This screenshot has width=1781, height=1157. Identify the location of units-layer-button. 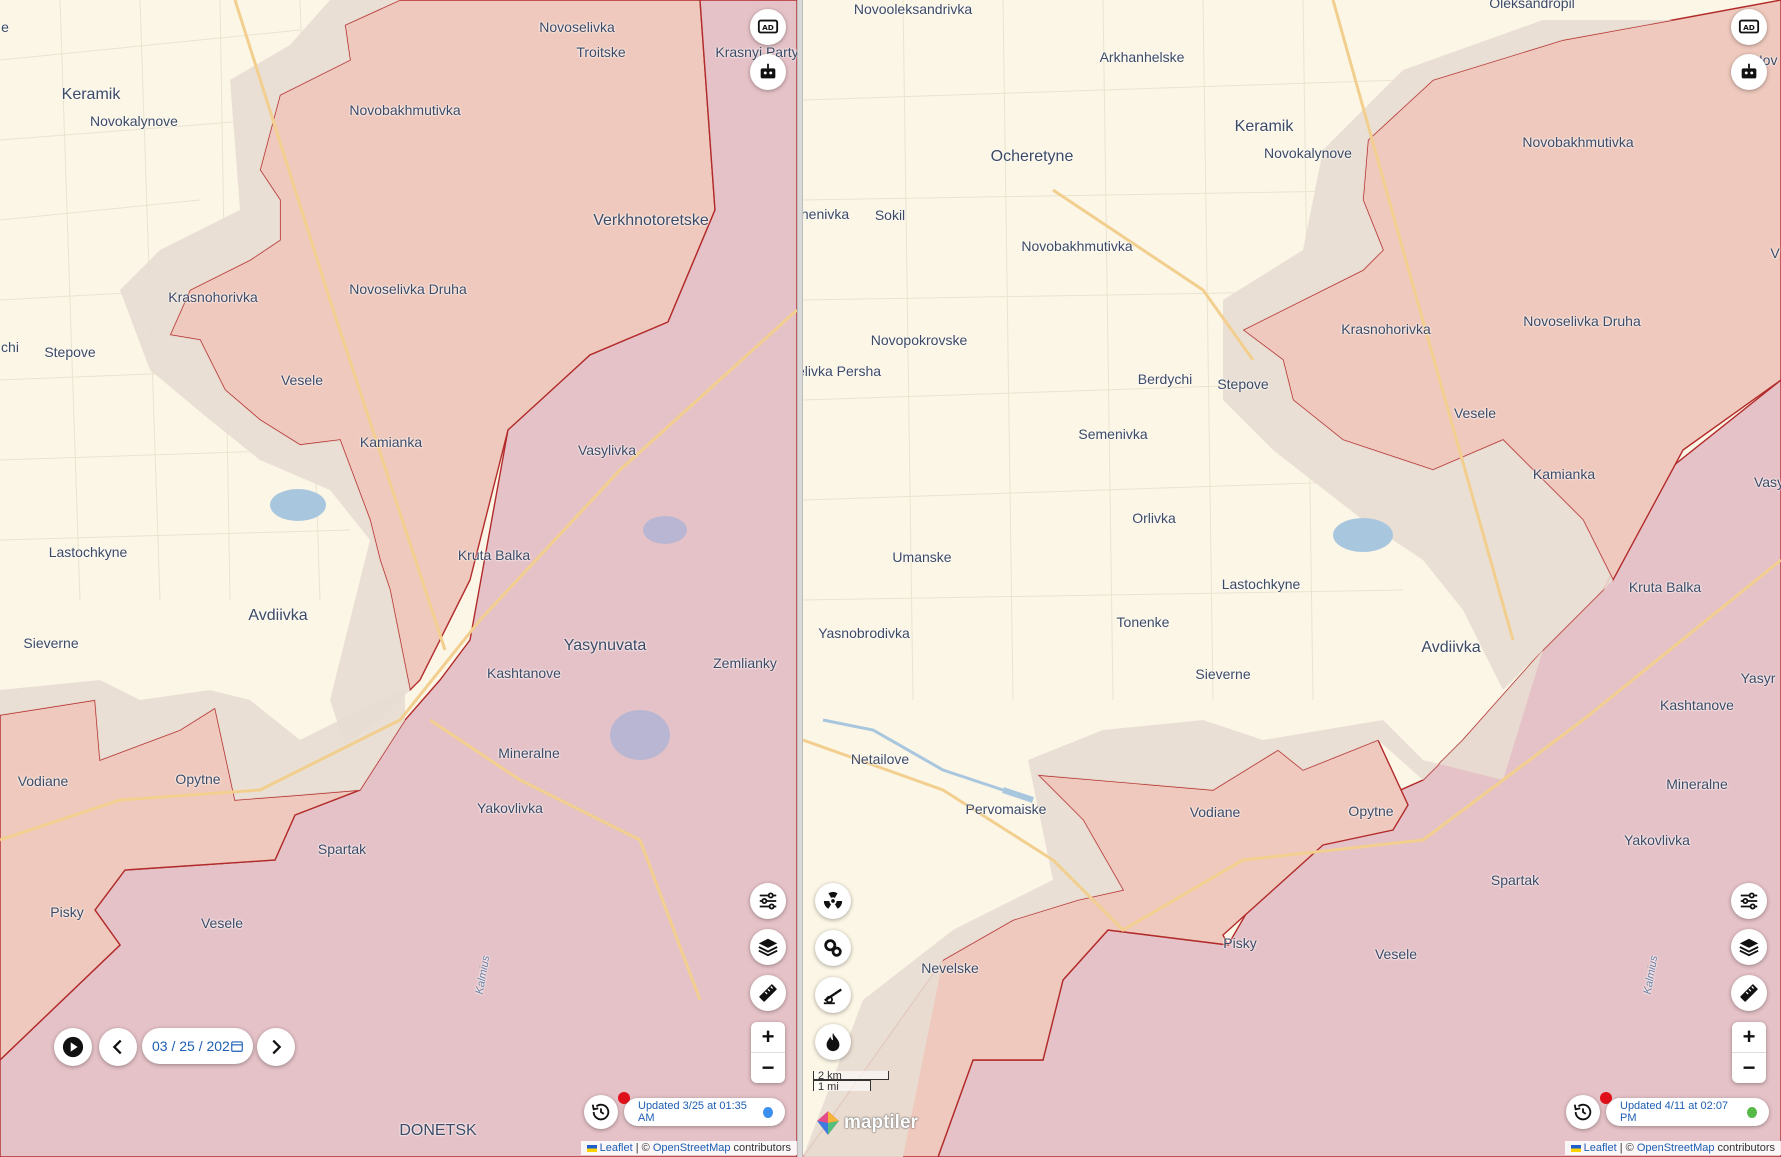
(833, 948).